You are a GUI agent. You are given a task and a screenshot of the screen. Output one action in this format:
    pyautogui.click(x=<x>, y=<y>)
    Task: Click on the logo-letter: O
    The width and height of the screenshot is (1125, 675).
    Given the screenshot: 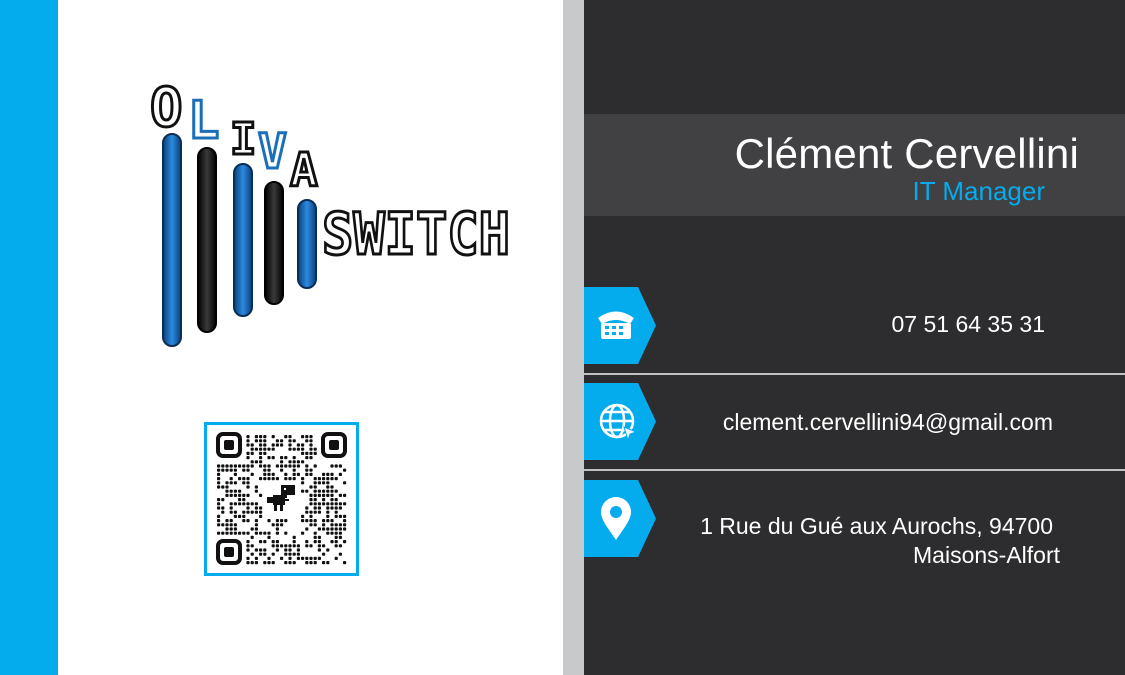 What is the action you would take?
    pyautogui.click(x=166, y=108)
    